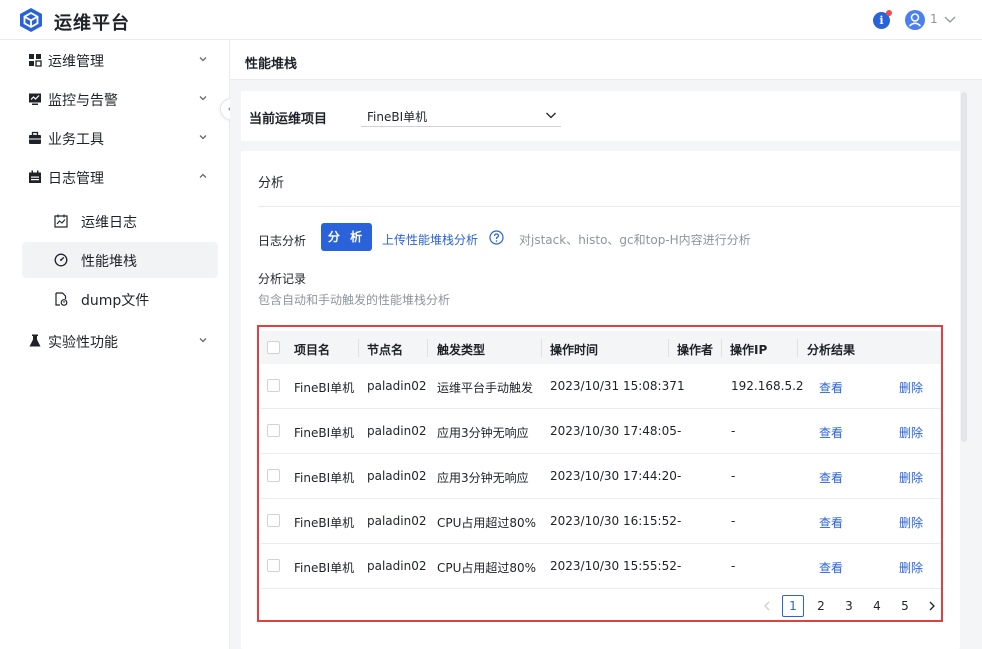 Image resolution: width=982 pixels, height=649 pixels. What do you see at coordinates (92, 23) in the screenshot?
I see `app-title: 运维平台` at bounding box center [92, 23].